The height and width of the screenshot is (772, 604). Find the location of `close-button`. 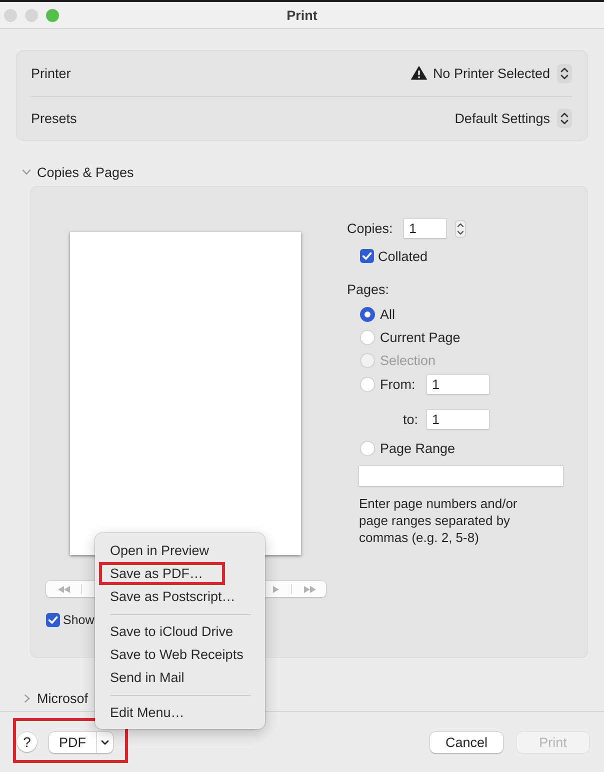

close-button is located at coordinates (10, 15).